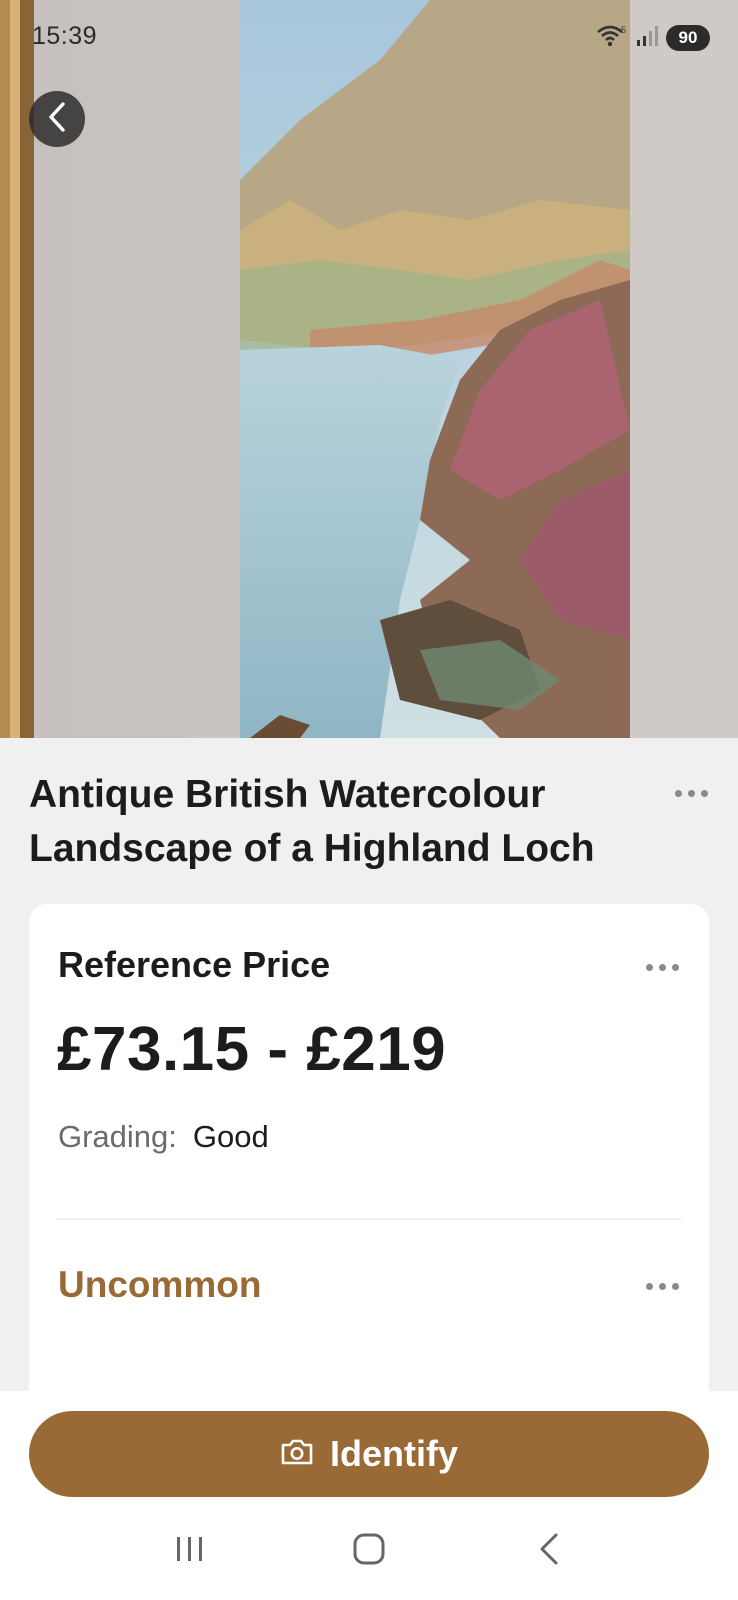 Image resolution: width=738 pixels, height=1600 pixels. I want to click on back-icon, so click(548, 1551).